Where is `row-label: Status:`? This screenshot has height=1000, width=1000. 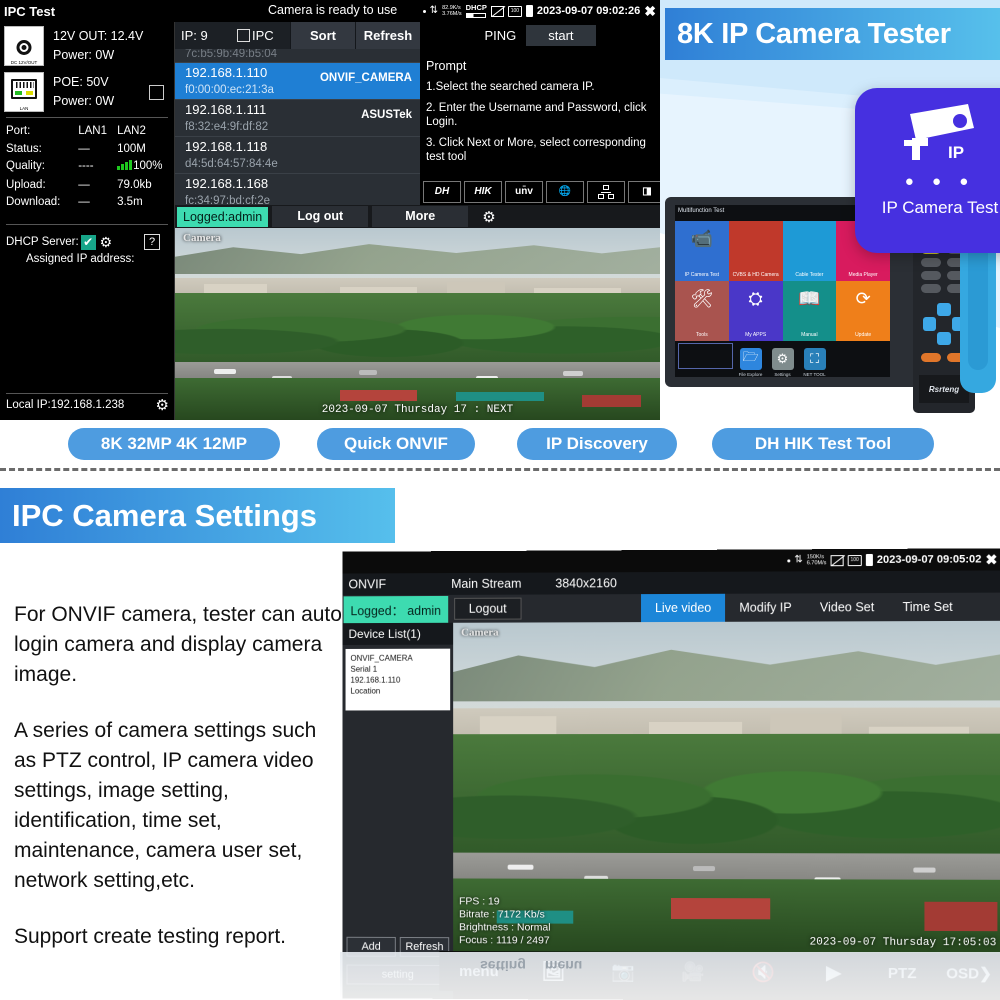
row-label: Status: is located at coordinates (24, 148).